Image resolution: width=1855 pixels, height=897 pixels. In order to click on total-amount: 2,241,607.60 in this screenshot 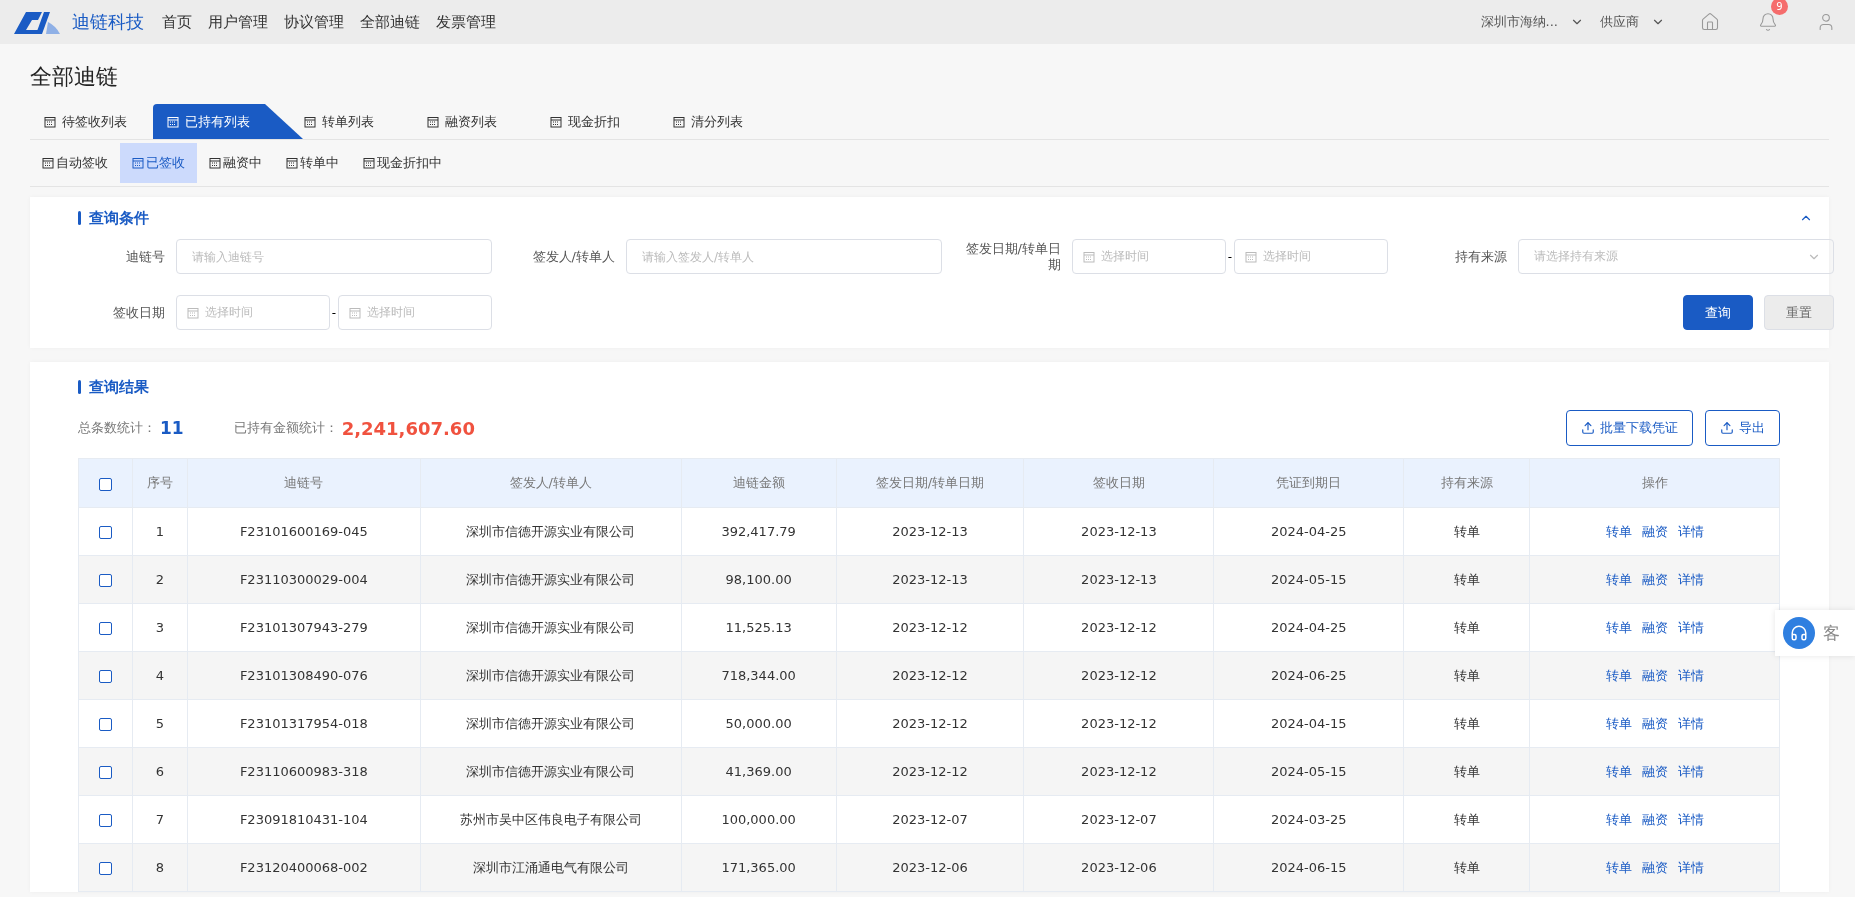, I will do `click(408, 428)`.